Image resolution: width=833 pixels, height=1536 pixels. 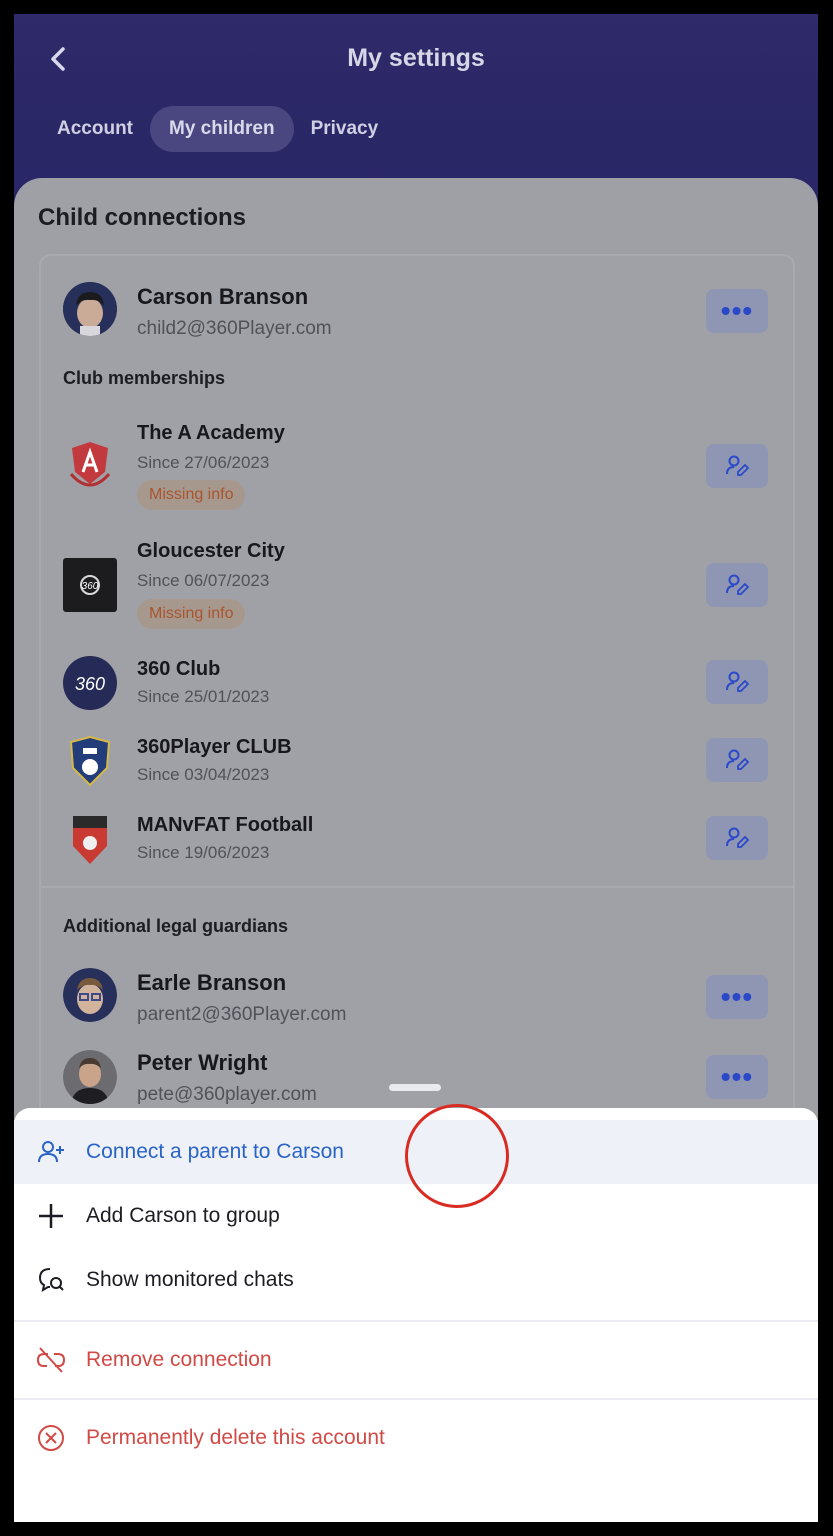 I want to click on child-name: Carson Branson, so click(x=223, y=296).